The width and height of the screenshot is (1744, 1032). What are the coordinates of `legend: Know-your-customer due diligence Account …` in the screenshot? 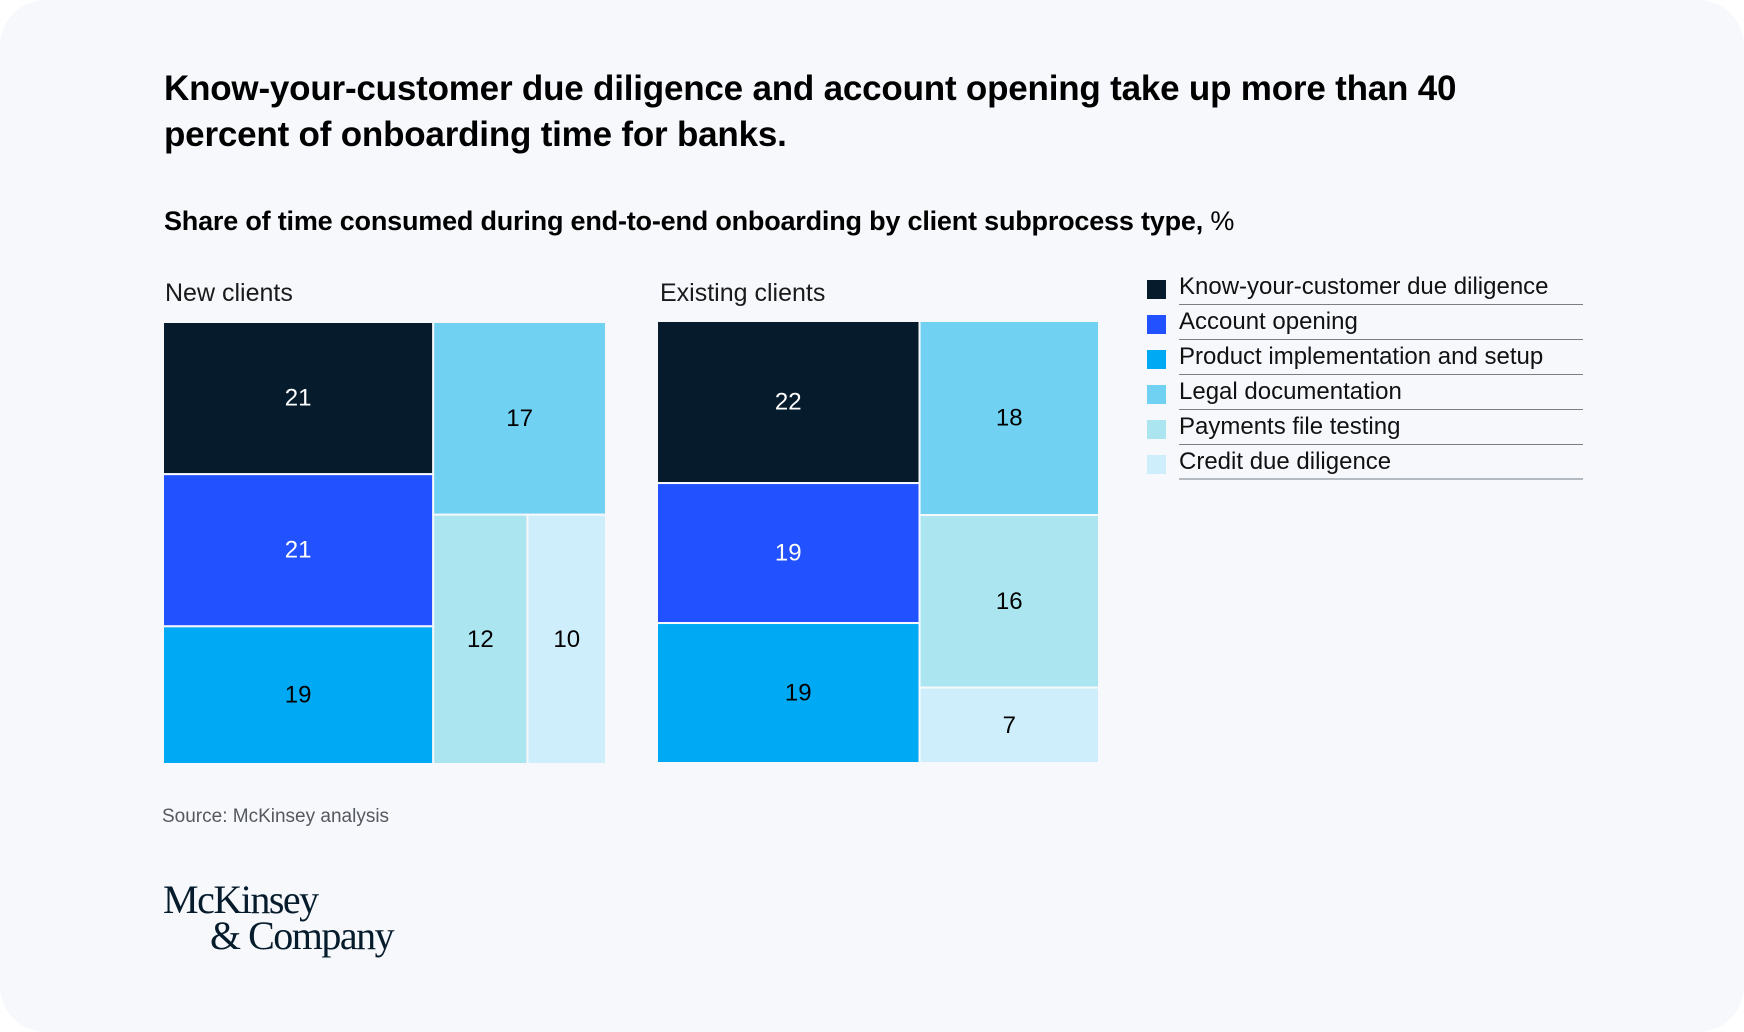 It's located at (1365, 375).